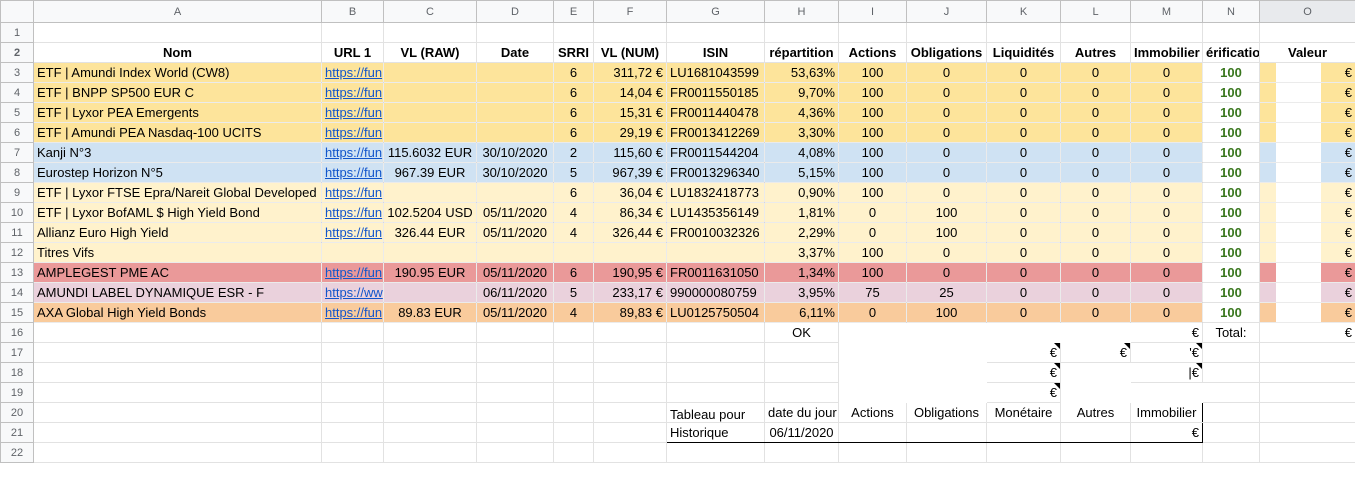  I want to click on row-header-6: 6, so click(17, 132).